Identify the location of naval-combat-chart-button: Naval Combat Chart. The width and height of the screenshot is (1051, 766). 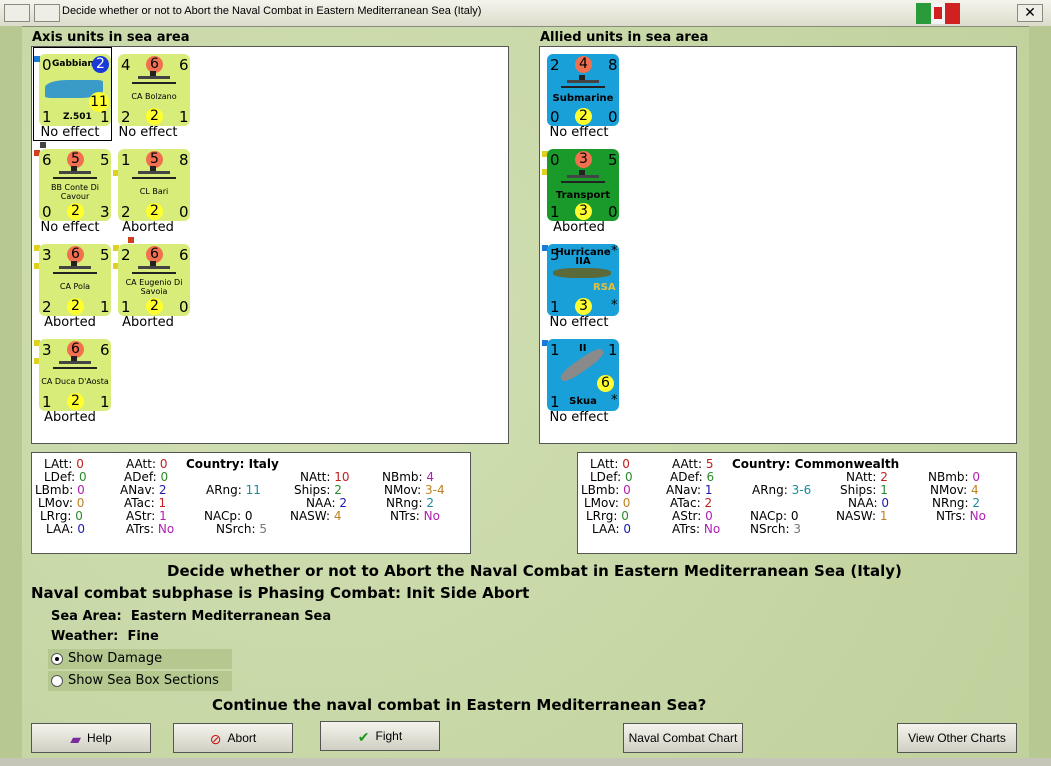
(683, 738).